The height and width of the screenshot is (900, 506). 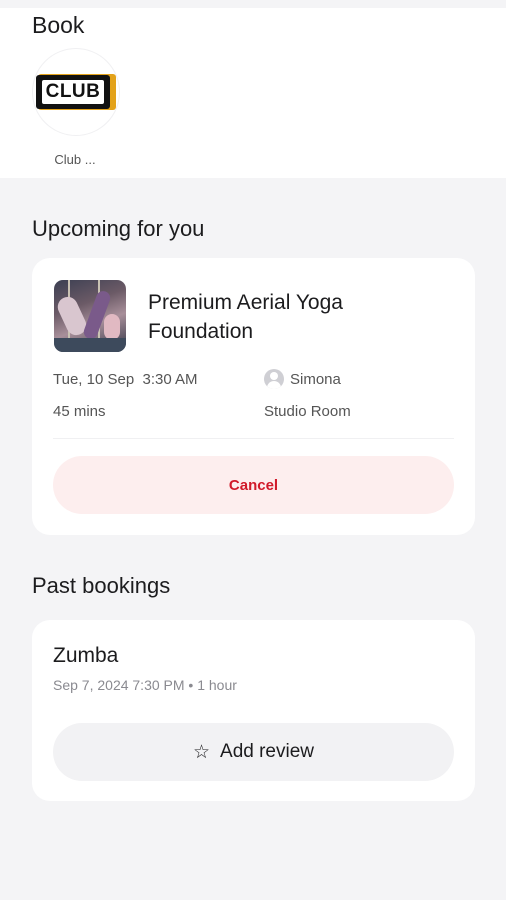 I want to click on club-avatar: CLUB, so click(x=76, y=92).